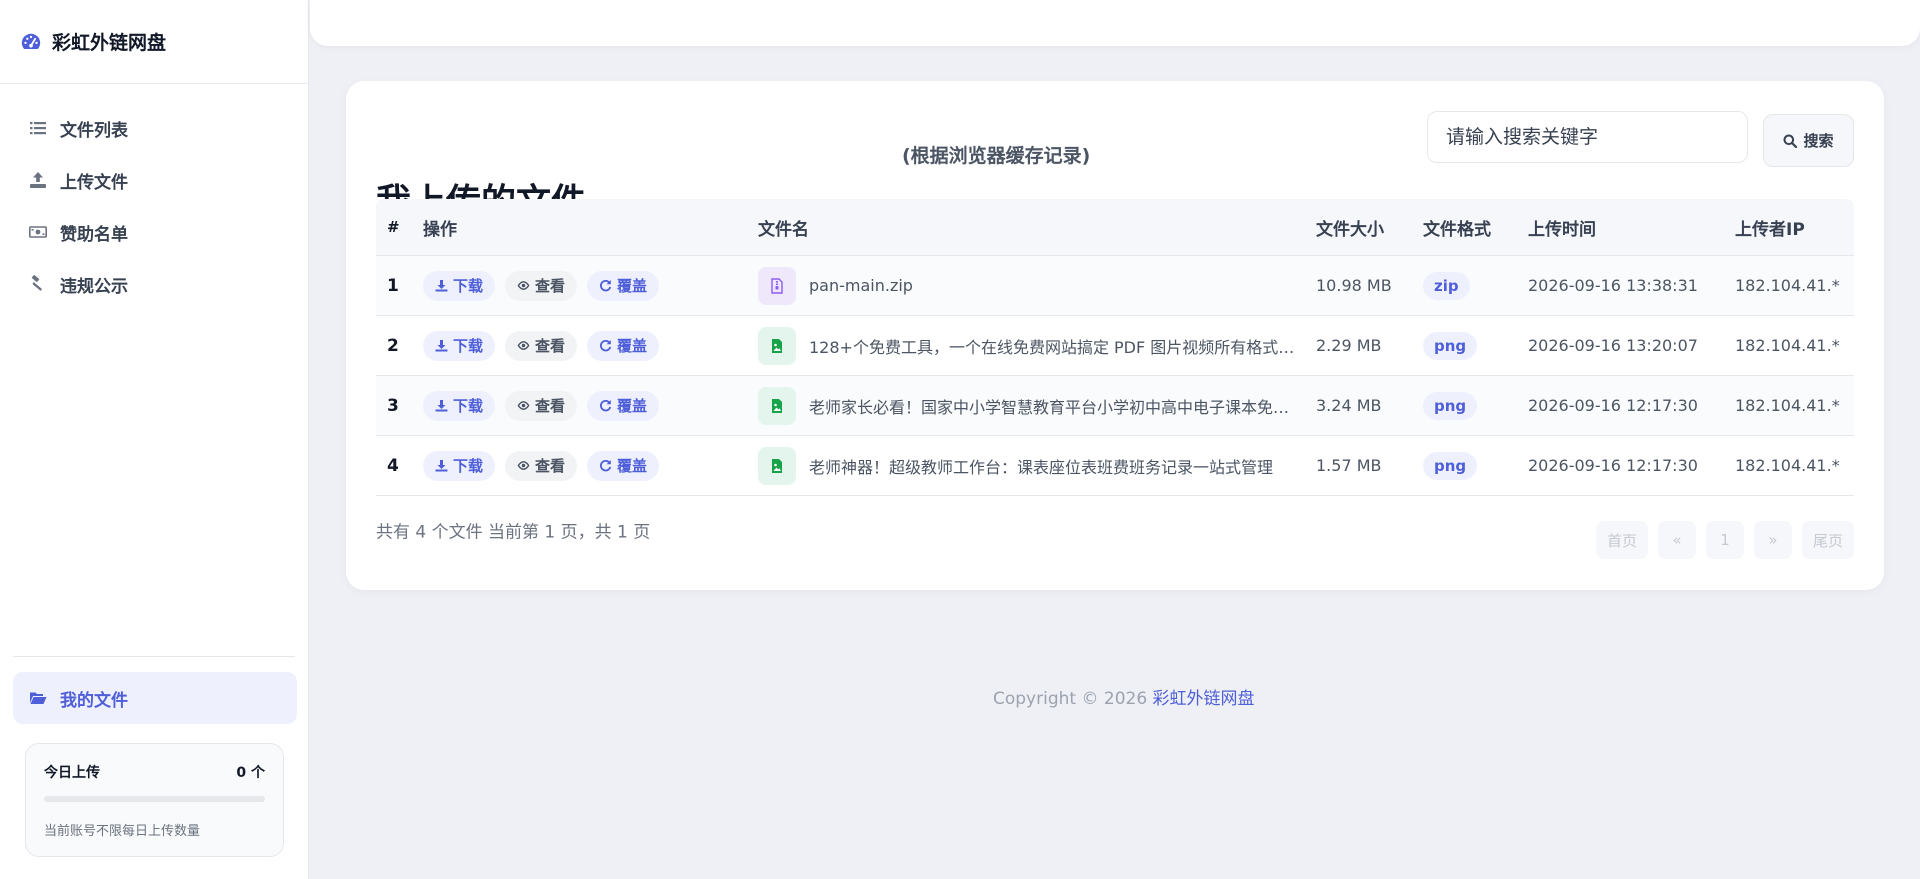 The width and height of the screenshot is (1920, 879). I want to click on row-filename: pan-main.zip, so click(1037, 285).